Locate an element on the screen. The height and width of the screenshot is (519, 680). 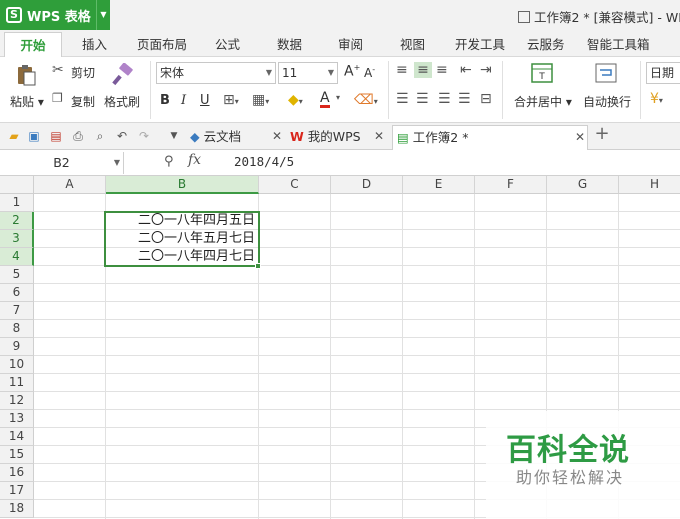
paste-icon is located at coordinates (26, 75).